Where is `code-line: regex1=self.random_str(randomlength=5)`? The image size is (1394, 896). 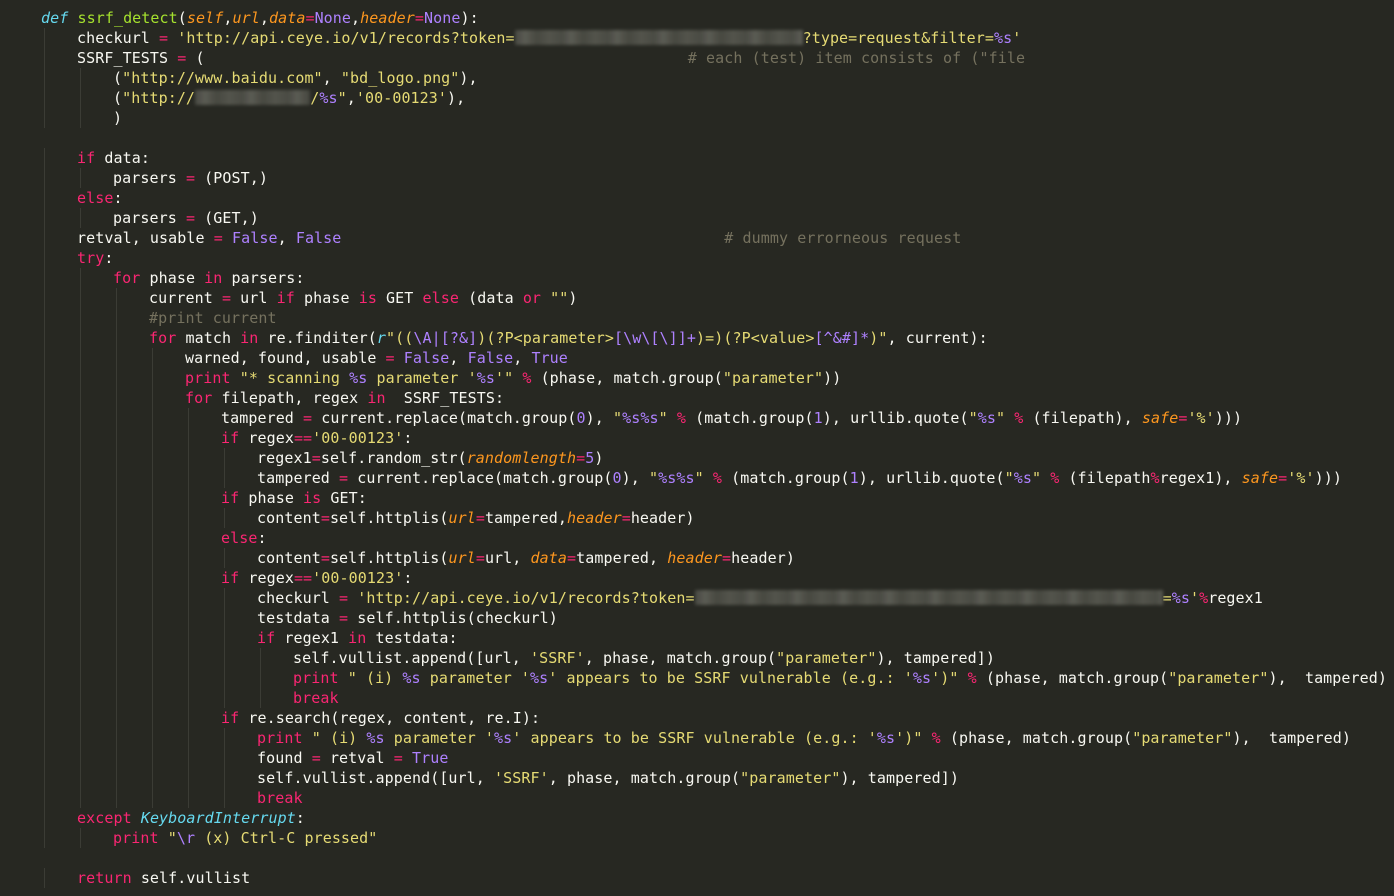
code-line: regex1=self.random_str(randomlength=5) is located at coordinates (697, 458).